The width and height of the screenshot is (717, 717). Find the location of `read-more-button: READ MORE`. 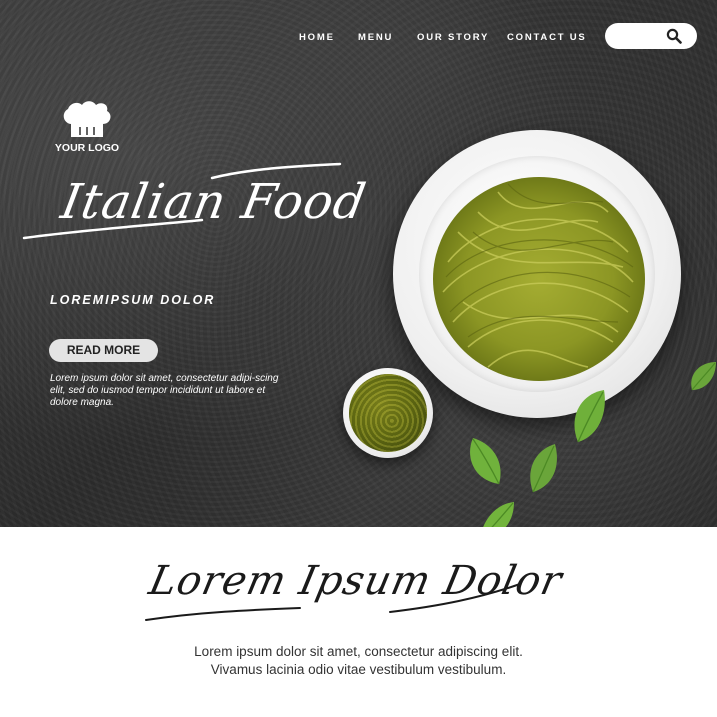

read-more-button: READ MORE is located at coordinates (103, 350).